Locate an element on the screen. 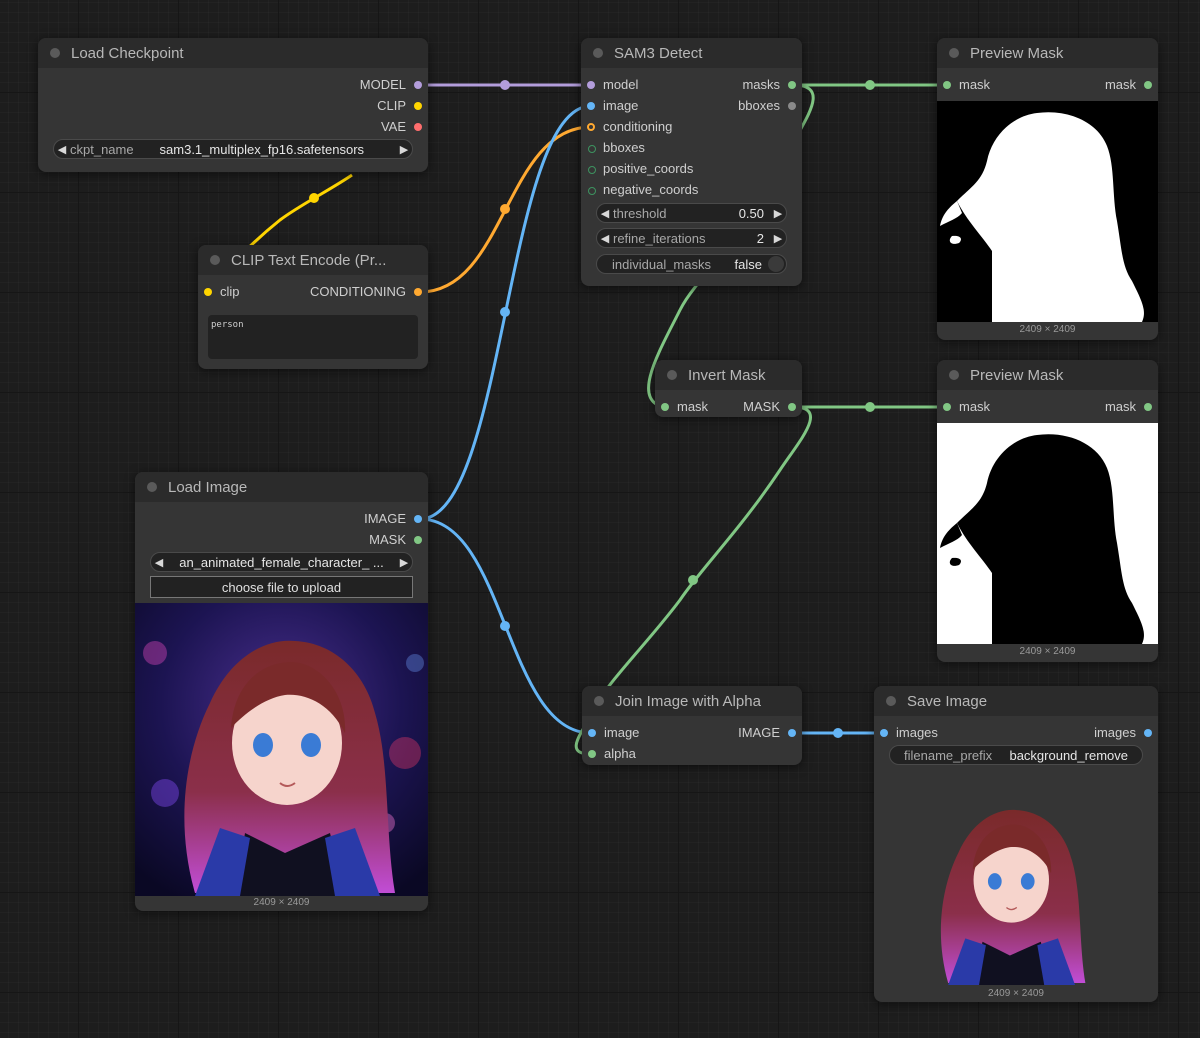 Image resolution: width=1200 pixels, height=1038 pixels. preview-mask-node-1: Preview Mask mask mask 2409 × 2409 is located at coordinates (1047, 189).